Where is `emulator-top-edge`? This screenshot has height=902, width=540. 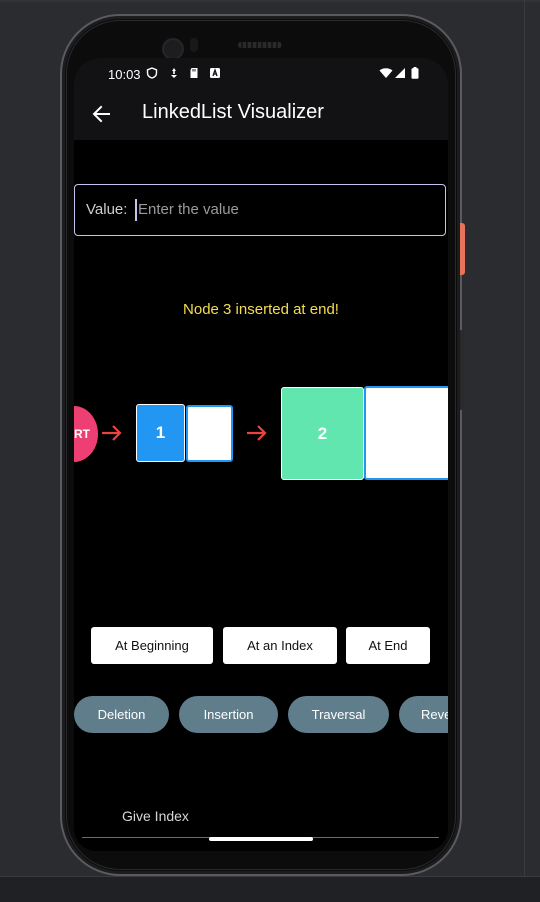
emulator-top-edge is located at coordinates (270, 1).